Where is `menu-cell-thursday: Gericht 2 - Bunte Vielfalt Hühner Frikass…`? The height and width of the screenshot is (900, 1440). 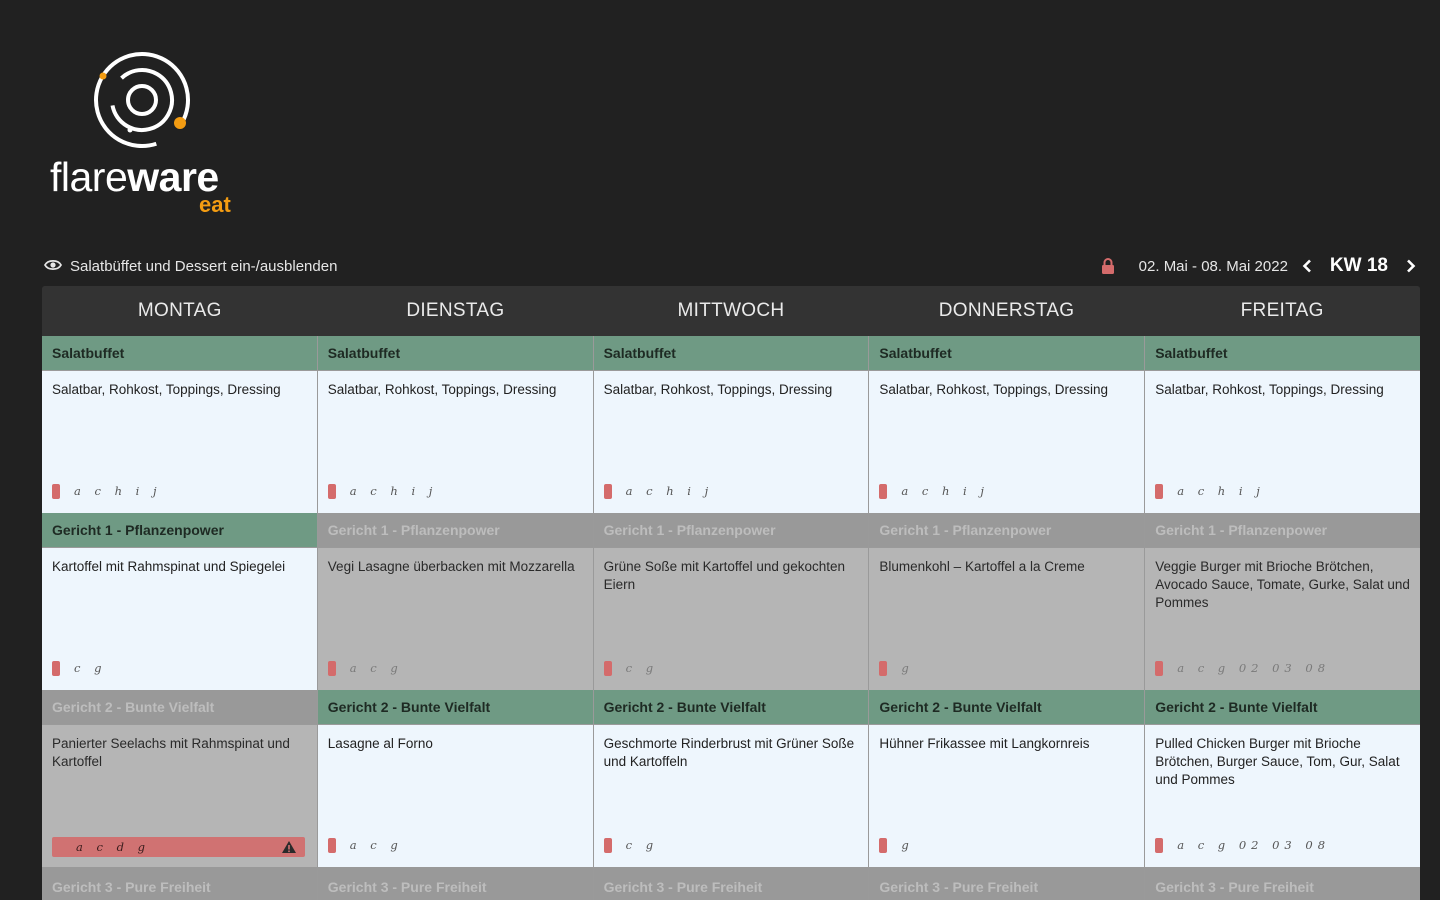
menu-cell-thursday: Gericht 2 - Bunte Vielfalt Hühner Frikass… is located at coordinates (1007, 778).